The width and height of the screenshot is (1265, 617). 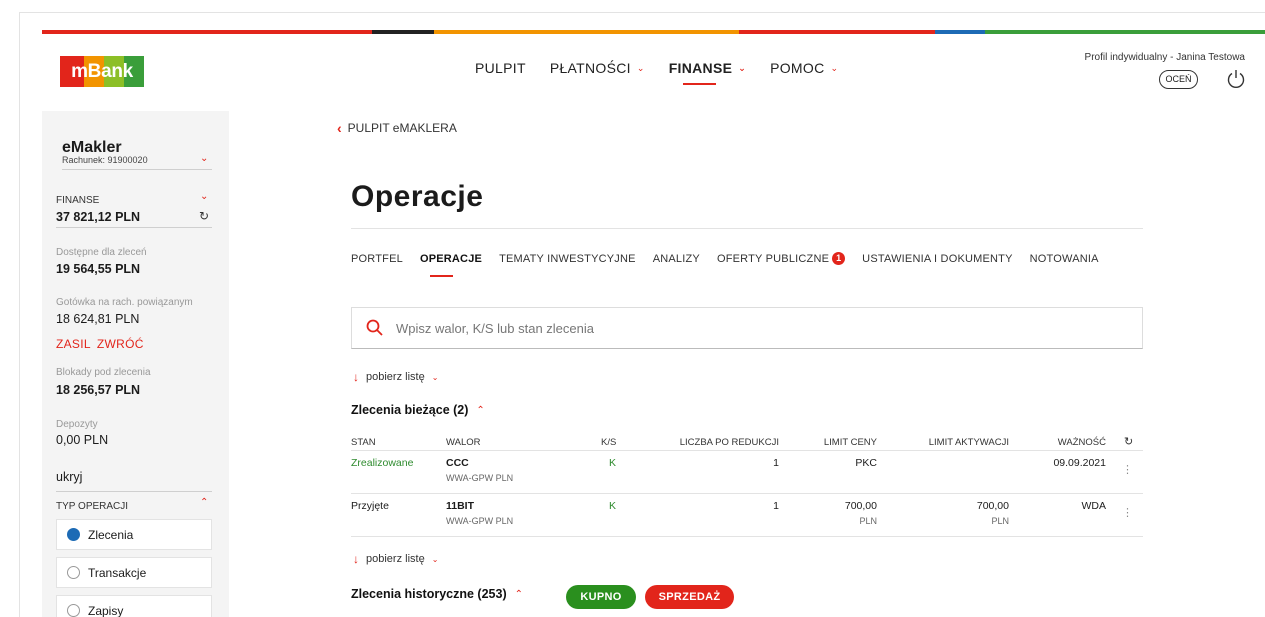 What do you see at coordinates (98, 319) in the screenshot?
I see `cash-value: 18 624,81 PLN` at bounding box center [98, 319].